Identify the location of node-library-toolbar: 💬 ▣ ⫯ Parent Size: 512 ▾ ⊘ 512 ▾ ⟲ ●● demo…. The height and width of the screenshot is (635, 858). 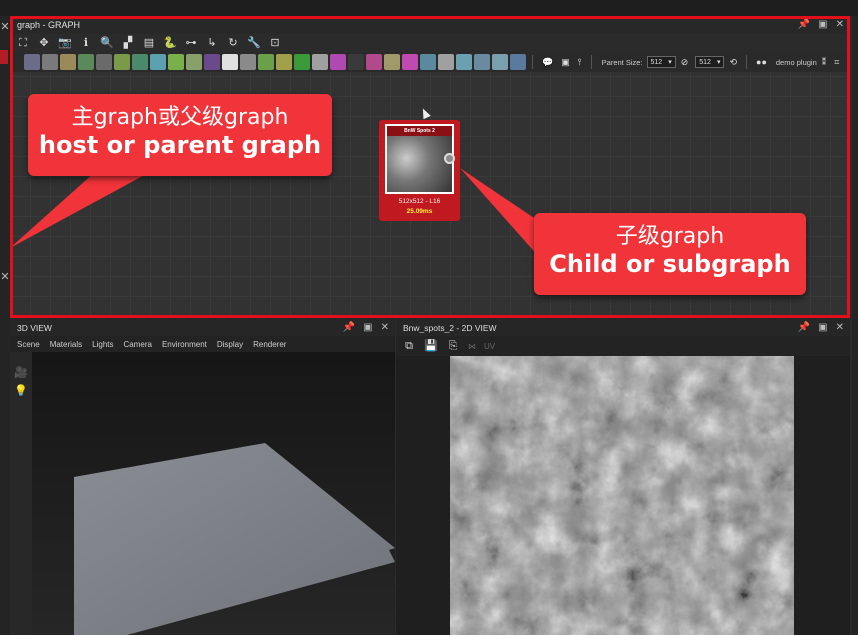
(430, 62).